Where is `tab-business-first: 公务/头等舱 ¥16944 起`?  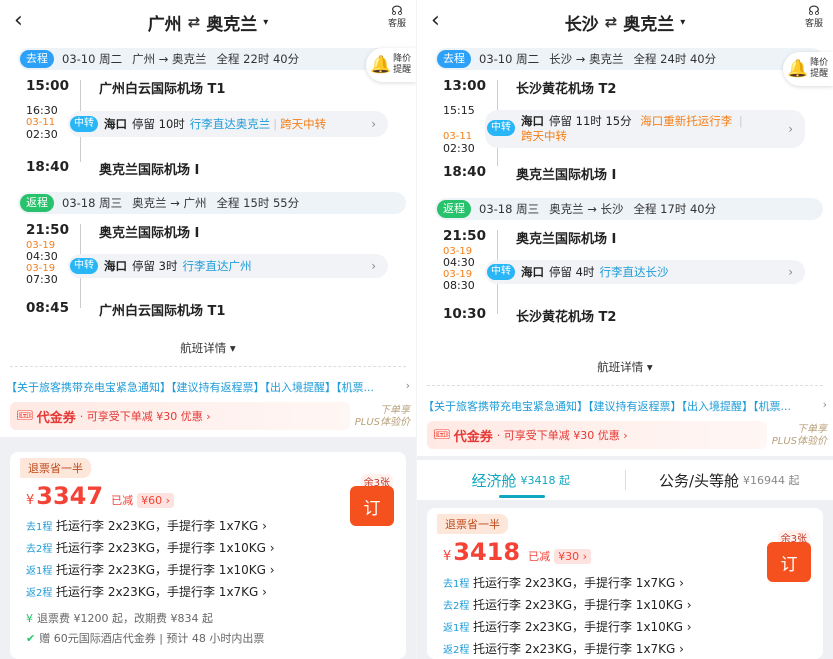
tab-business-first: 公务/头等舱 ¥16944 起 is located at coordinates (729, 480).